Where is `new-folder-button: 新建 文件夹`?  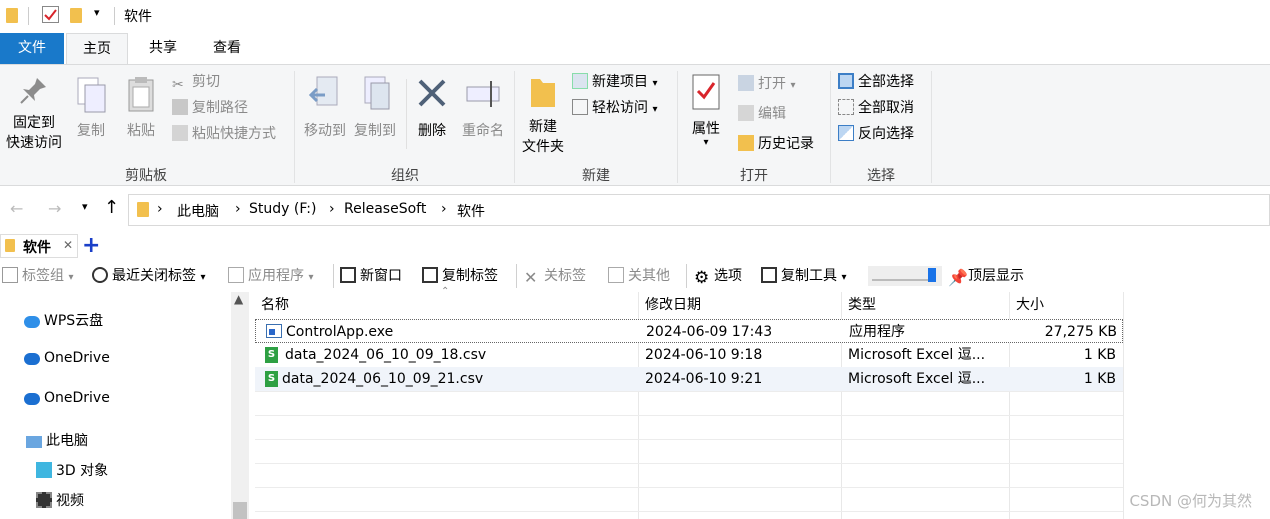 new-folder-button: 新建 文件夹 is located at coordinates (543, 116).